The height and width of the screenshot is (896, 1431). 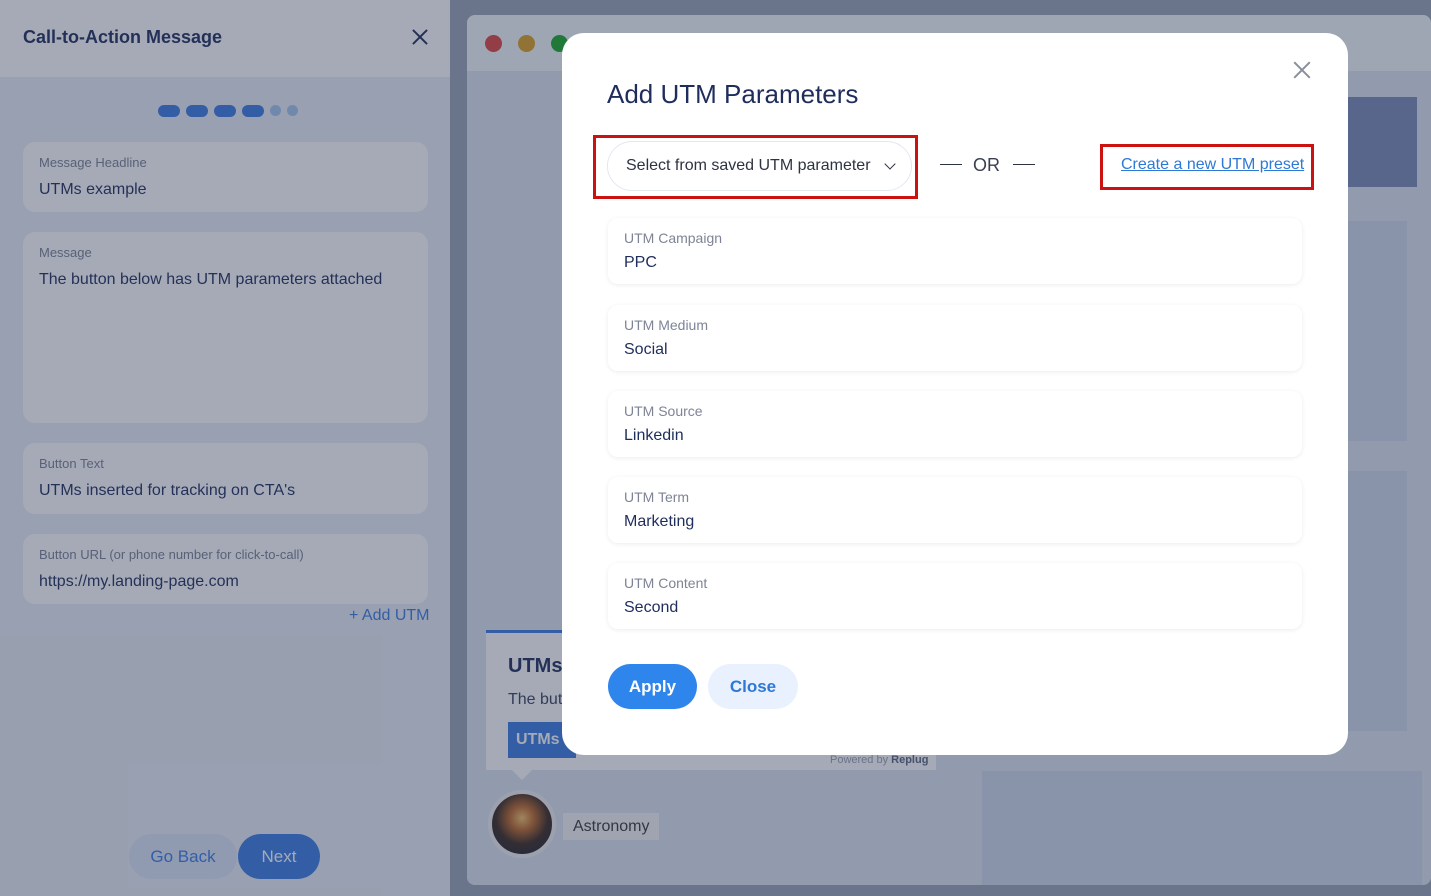 I want to click on apply-button: Apply, so click(x=652, y=686).